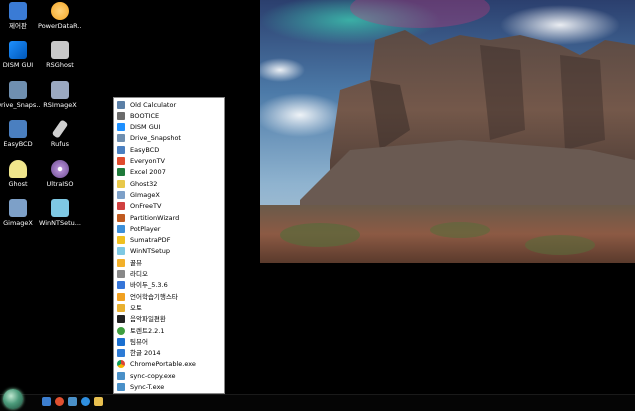  What do you see at coordinates (121, 172) in the screenshot?
I see `excel-icon` at bounding box center [121, 172].